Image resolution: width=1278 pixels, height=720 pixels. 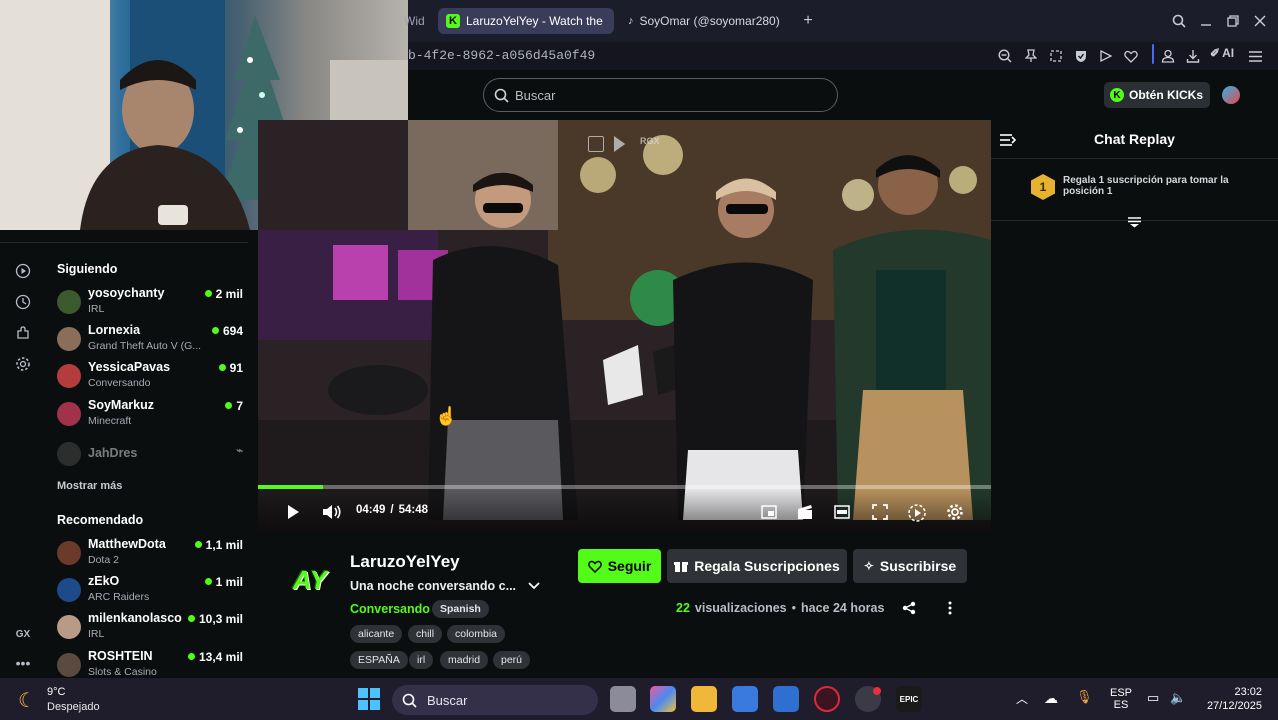 What do you see at coordinates (1260, 21) in the screenshot?
I see `close-icon` at bounding box center [1260, 21].